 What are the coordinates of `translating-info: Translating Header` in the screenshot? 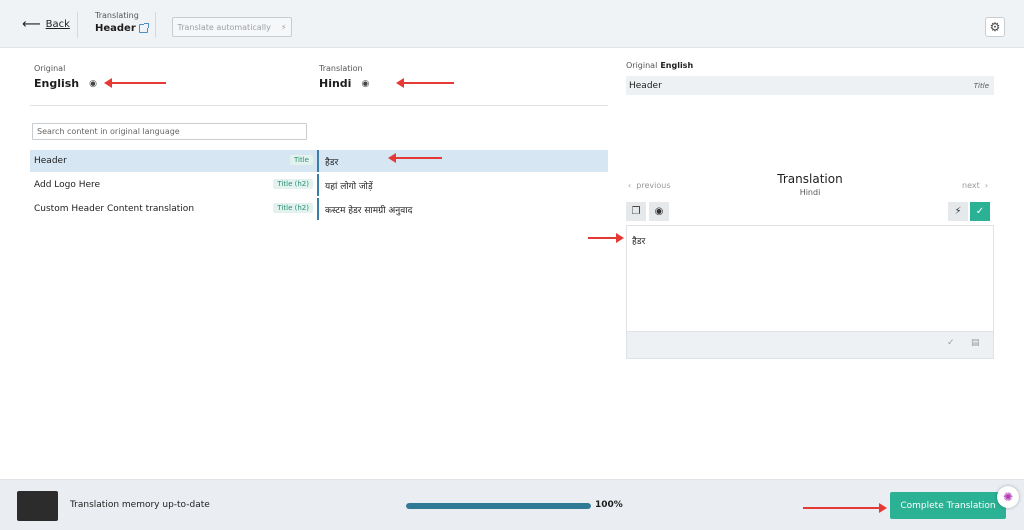 It's located at (122, 22).